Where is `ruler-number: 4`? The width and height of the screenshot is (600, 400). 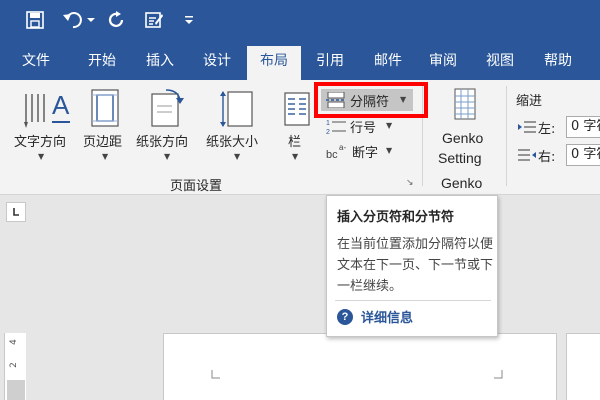 ruler-number: 4 is located at coordinates (13, 342).